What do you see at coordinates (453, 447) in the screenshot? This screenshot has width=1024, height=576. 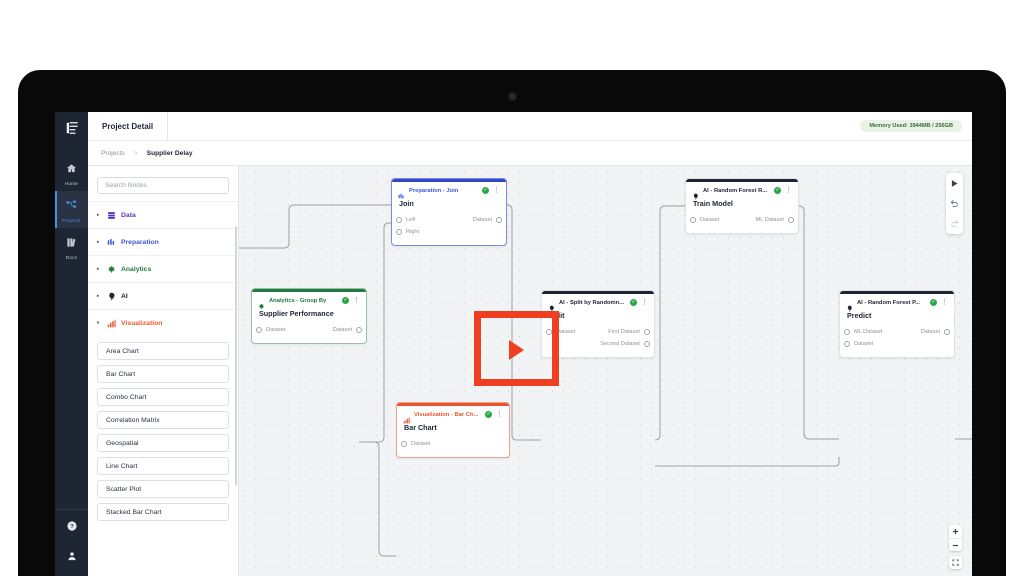 I see `node-ports: Dataset` at bounding box center [453, 447].